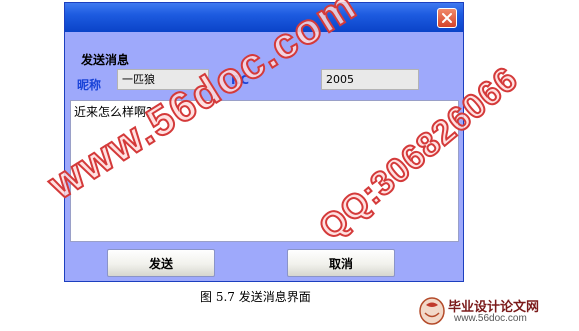  What do you see at coordinates (490, 318) in the screenshot?
I see `logo-url: www.56doc.com` at bounding box center [490, 318].